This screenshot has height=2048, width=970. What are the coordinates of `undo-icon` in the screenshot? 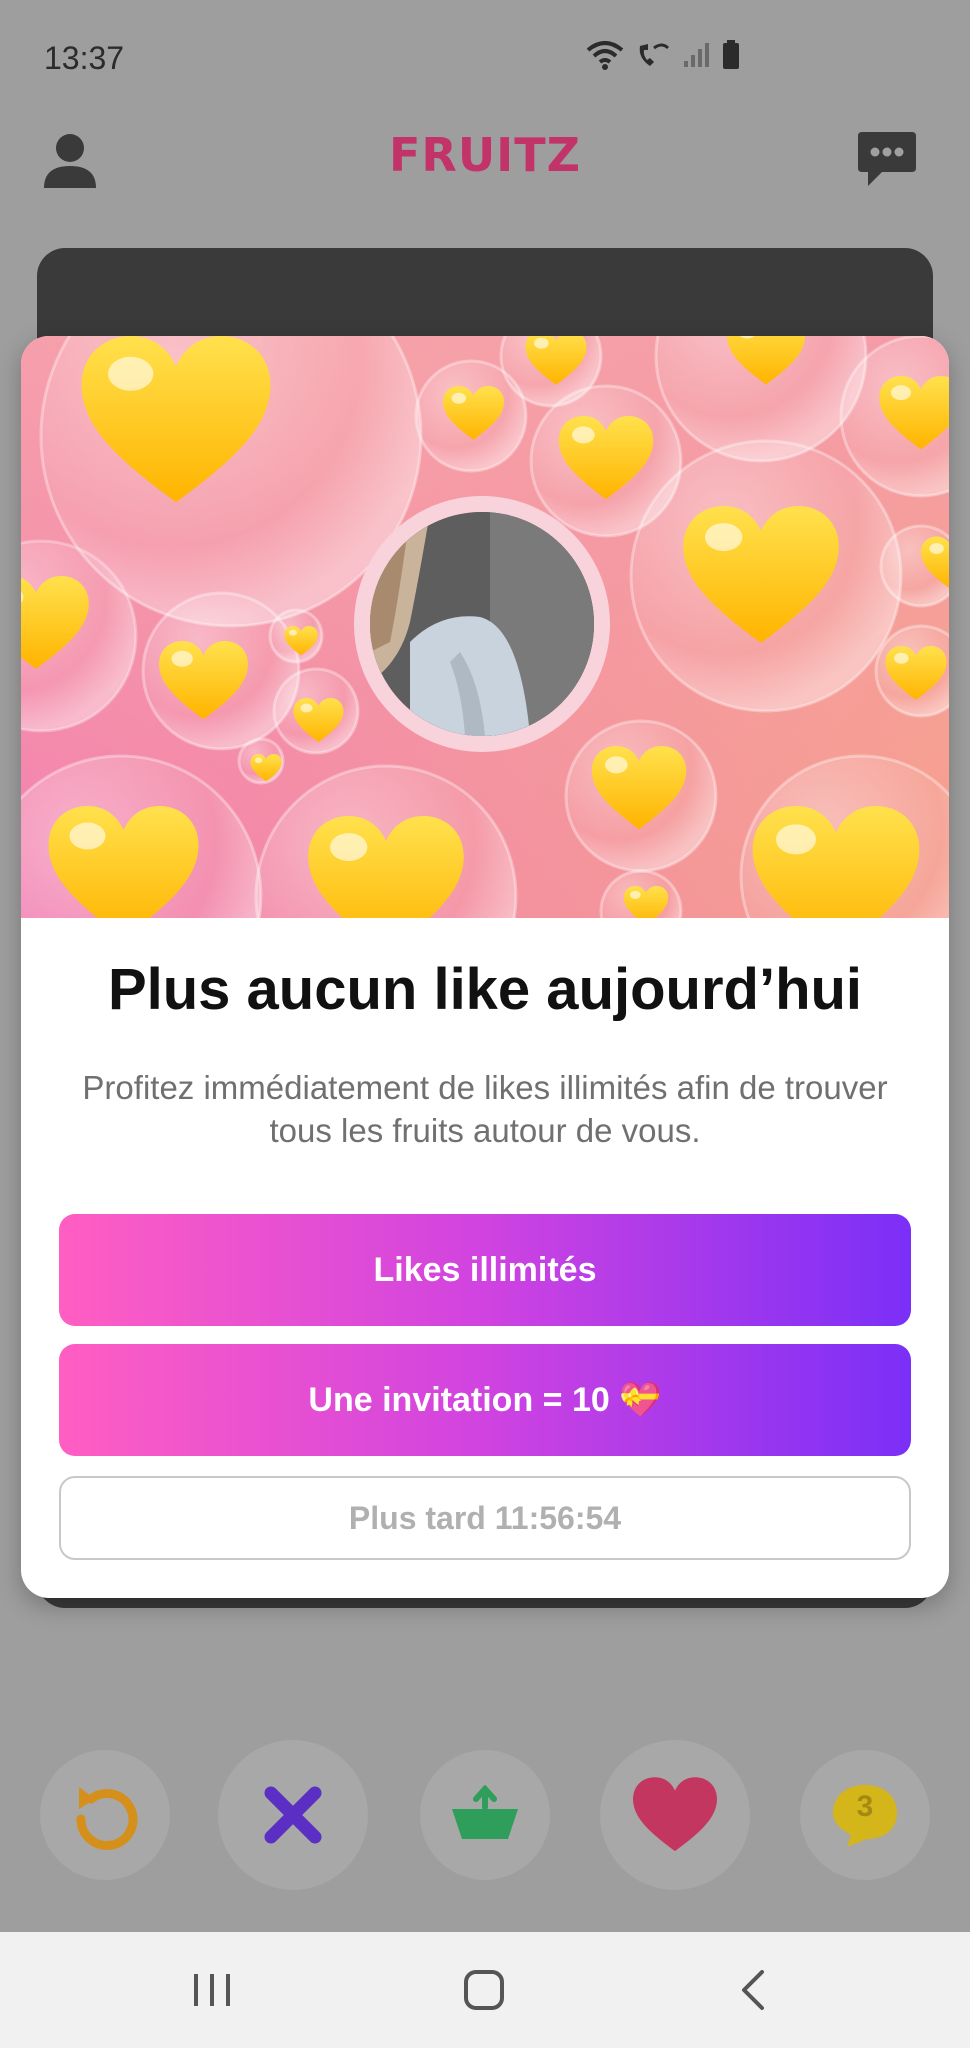 It's located at (107, 1818).